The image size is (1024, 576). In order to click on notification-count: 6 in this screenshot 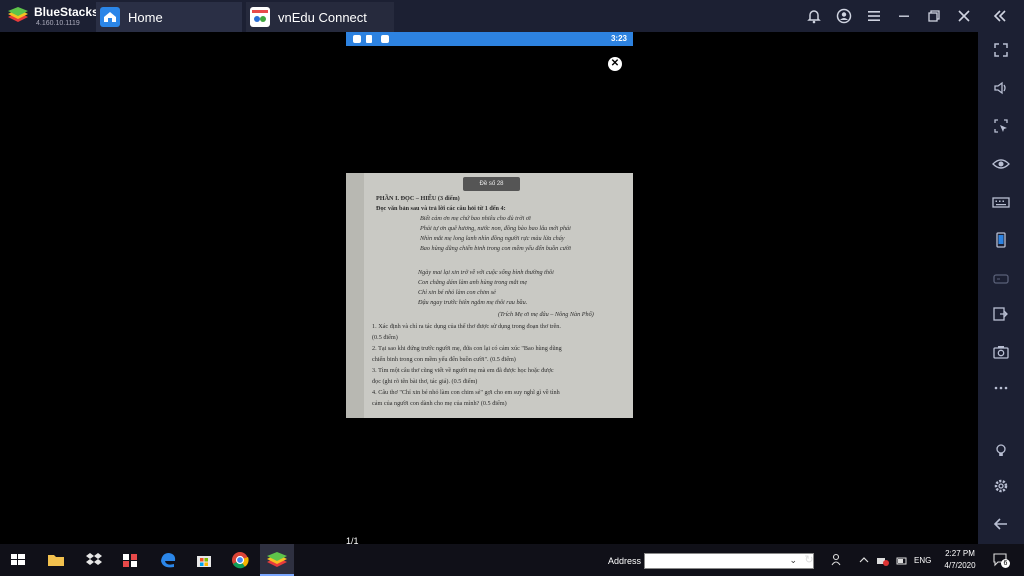, I will do `click(1005, 563)`.